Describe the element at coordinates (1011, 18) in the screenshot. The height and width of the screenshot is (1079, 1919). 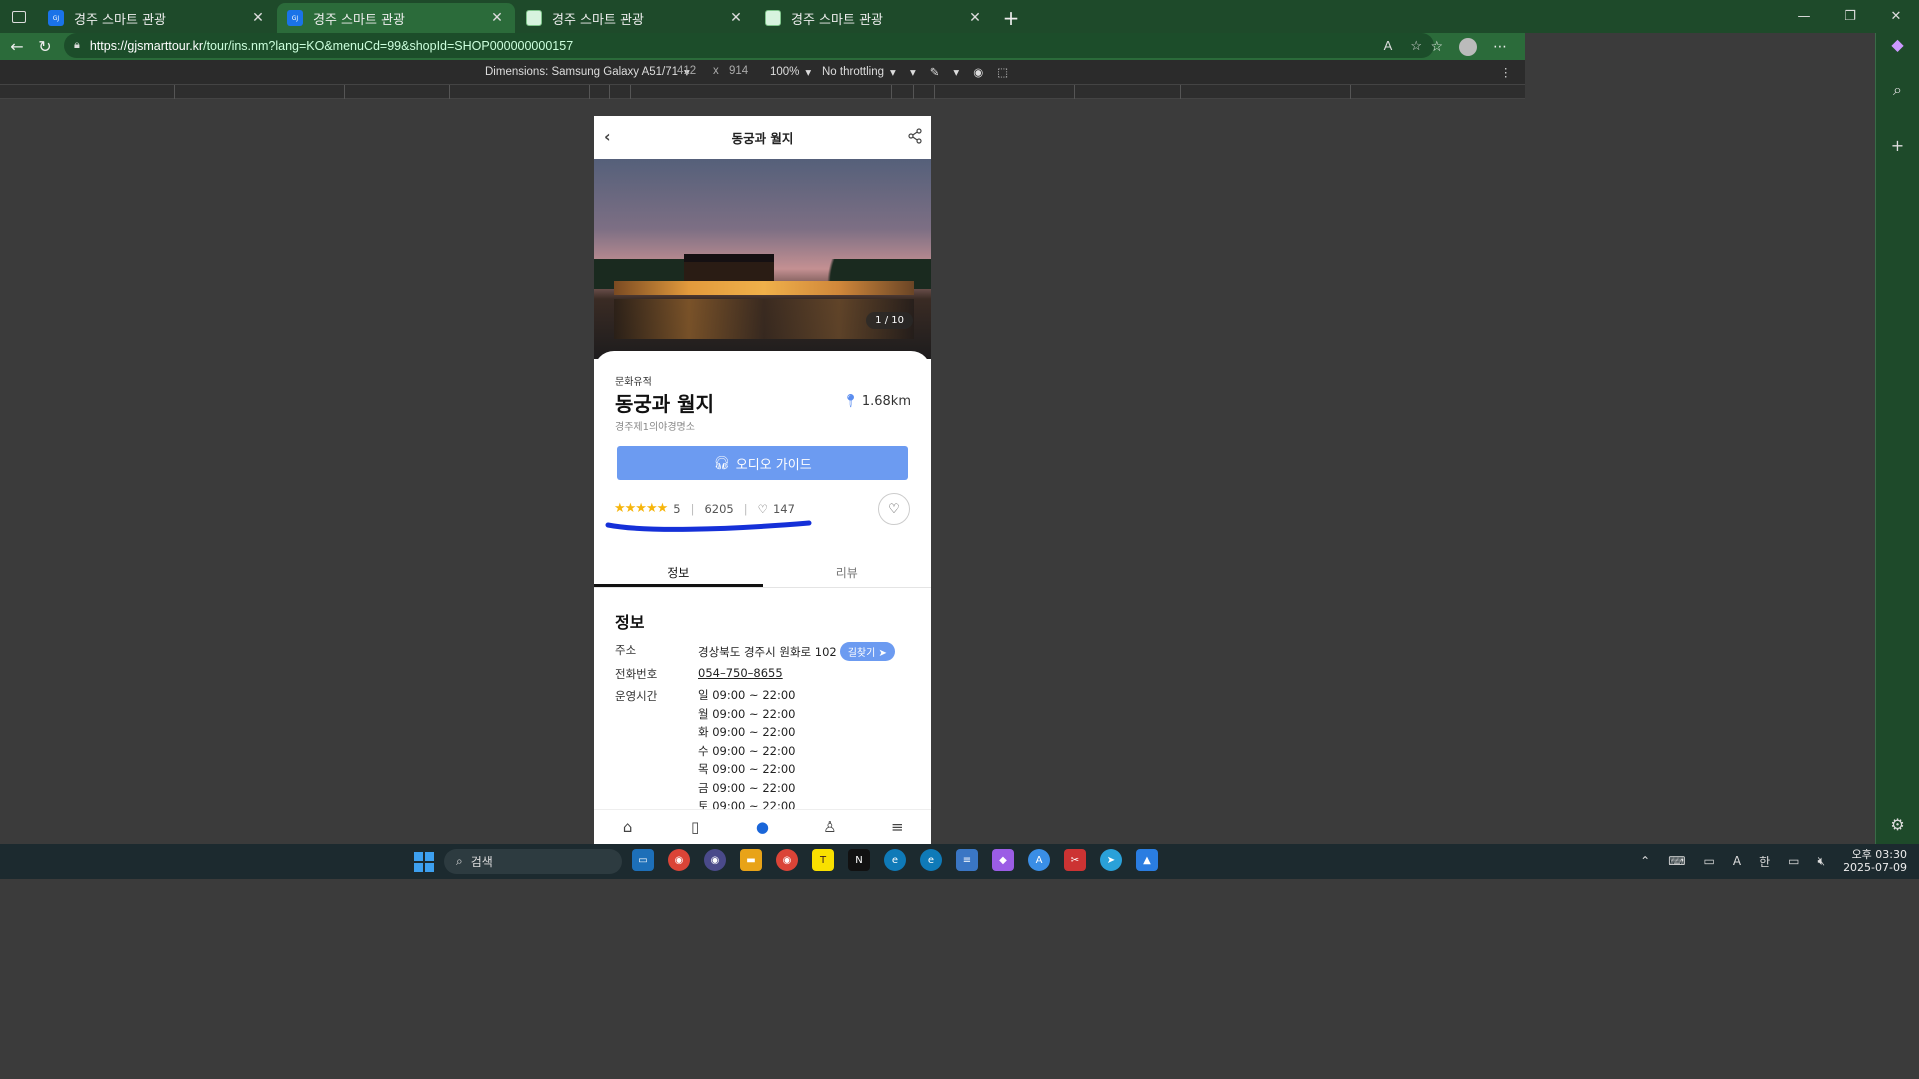
I see `new-tab-button: +` at that location.